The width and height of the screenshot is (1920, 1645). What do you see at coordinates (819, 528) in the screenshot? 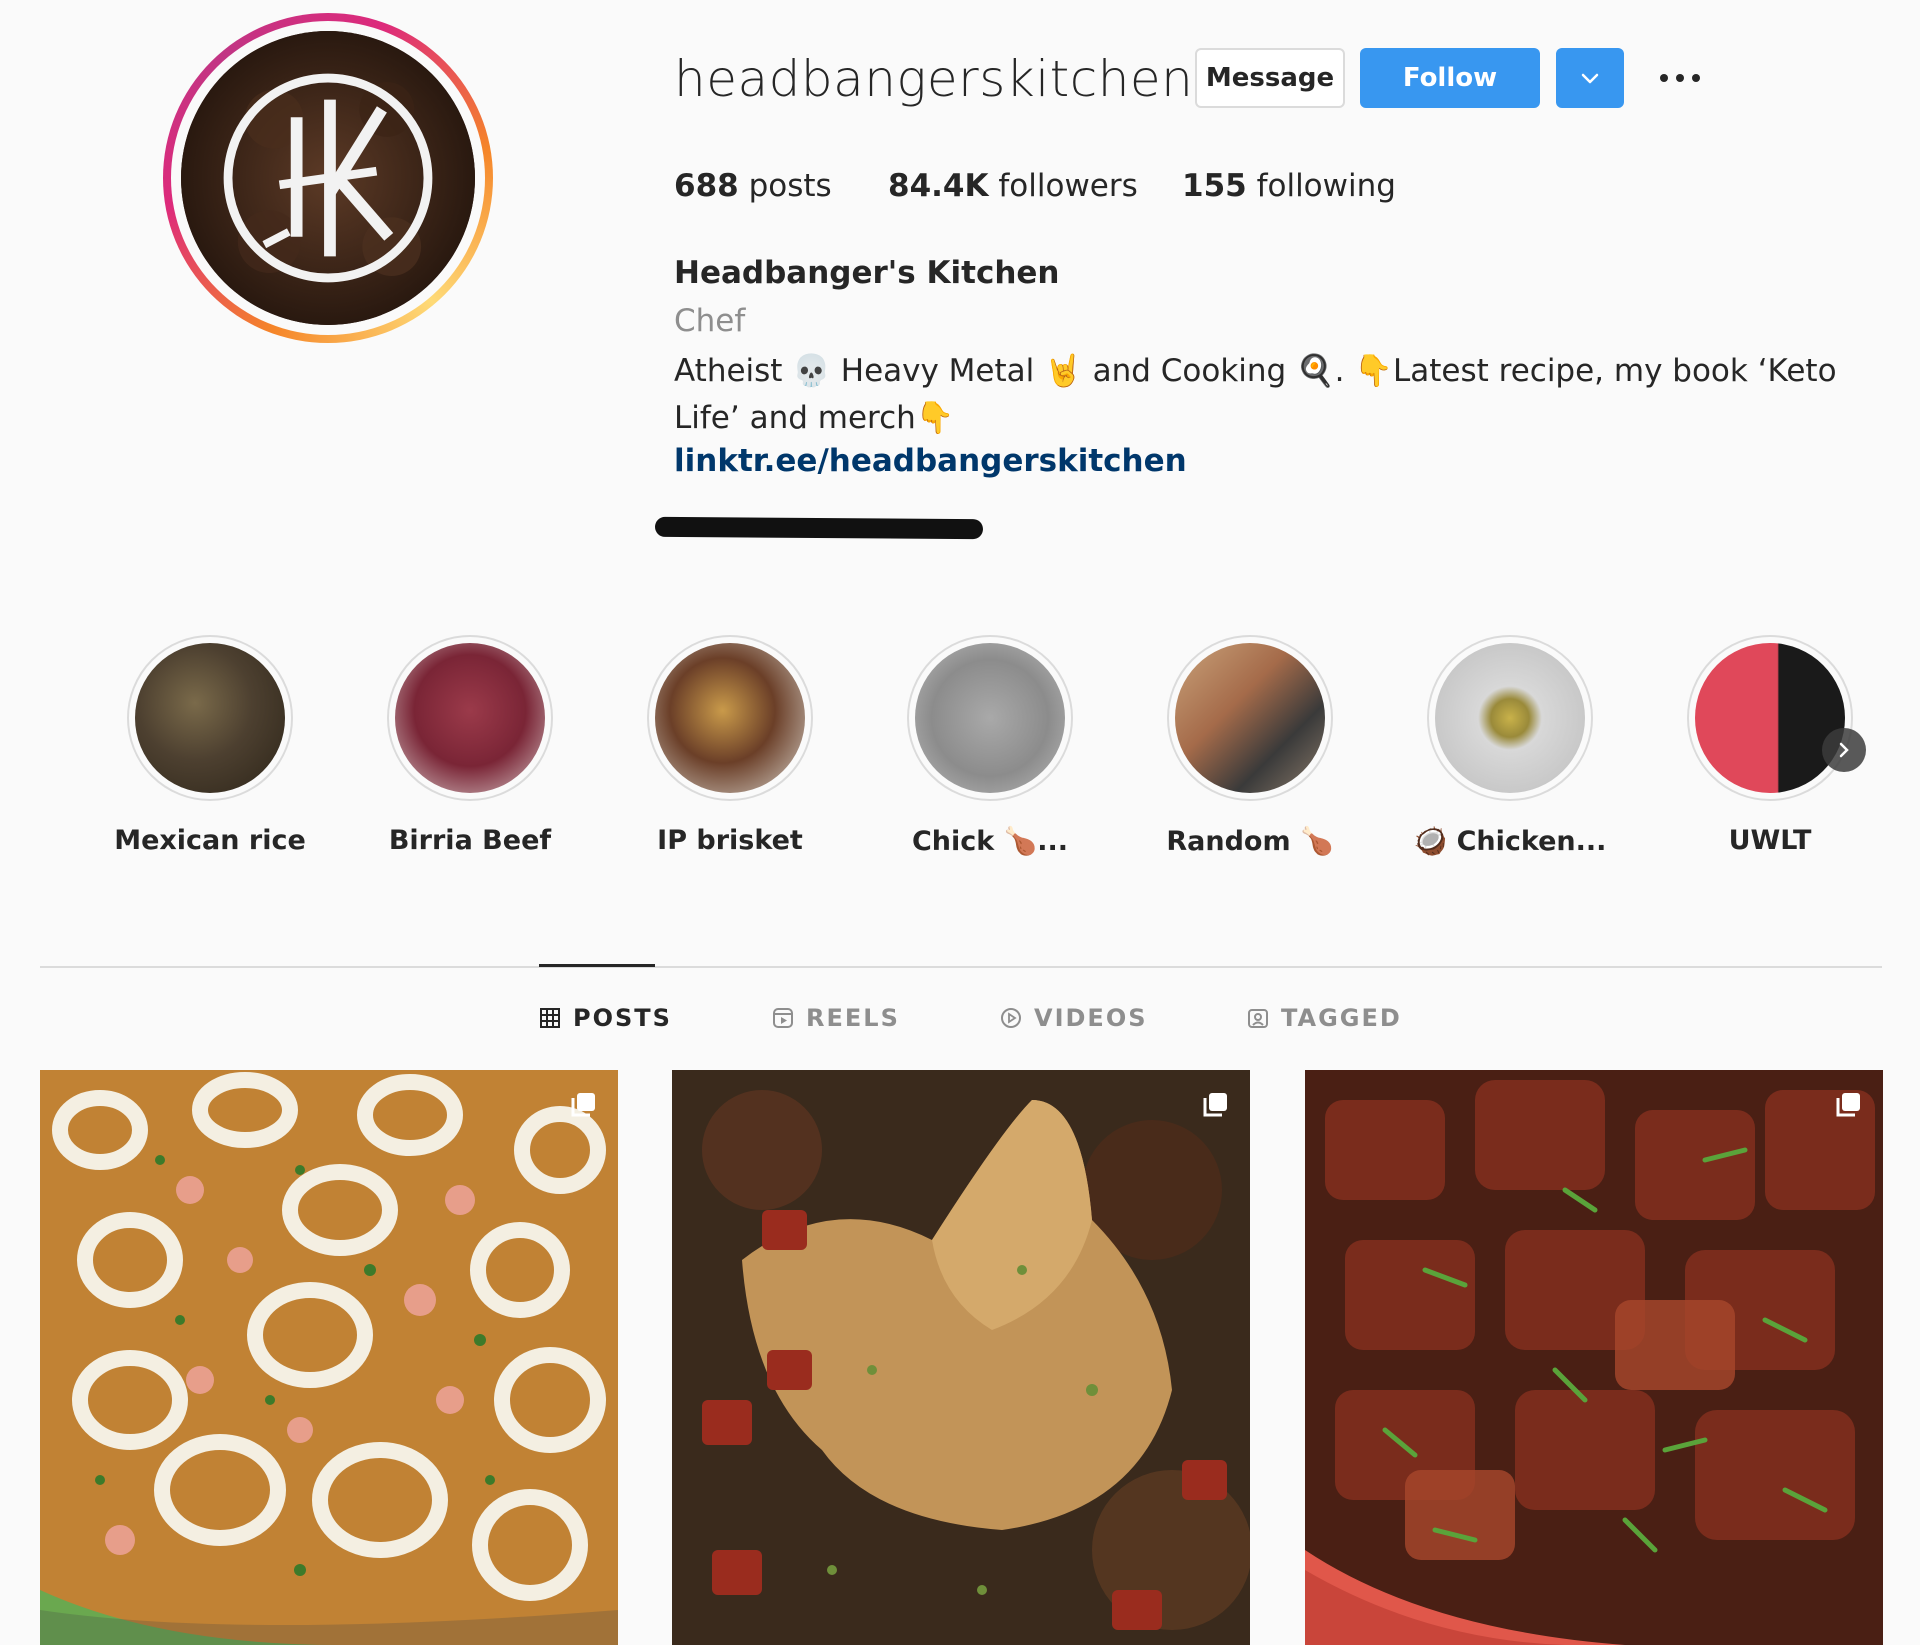
I see `redacted-scribble` at bounding box center [819, 528].